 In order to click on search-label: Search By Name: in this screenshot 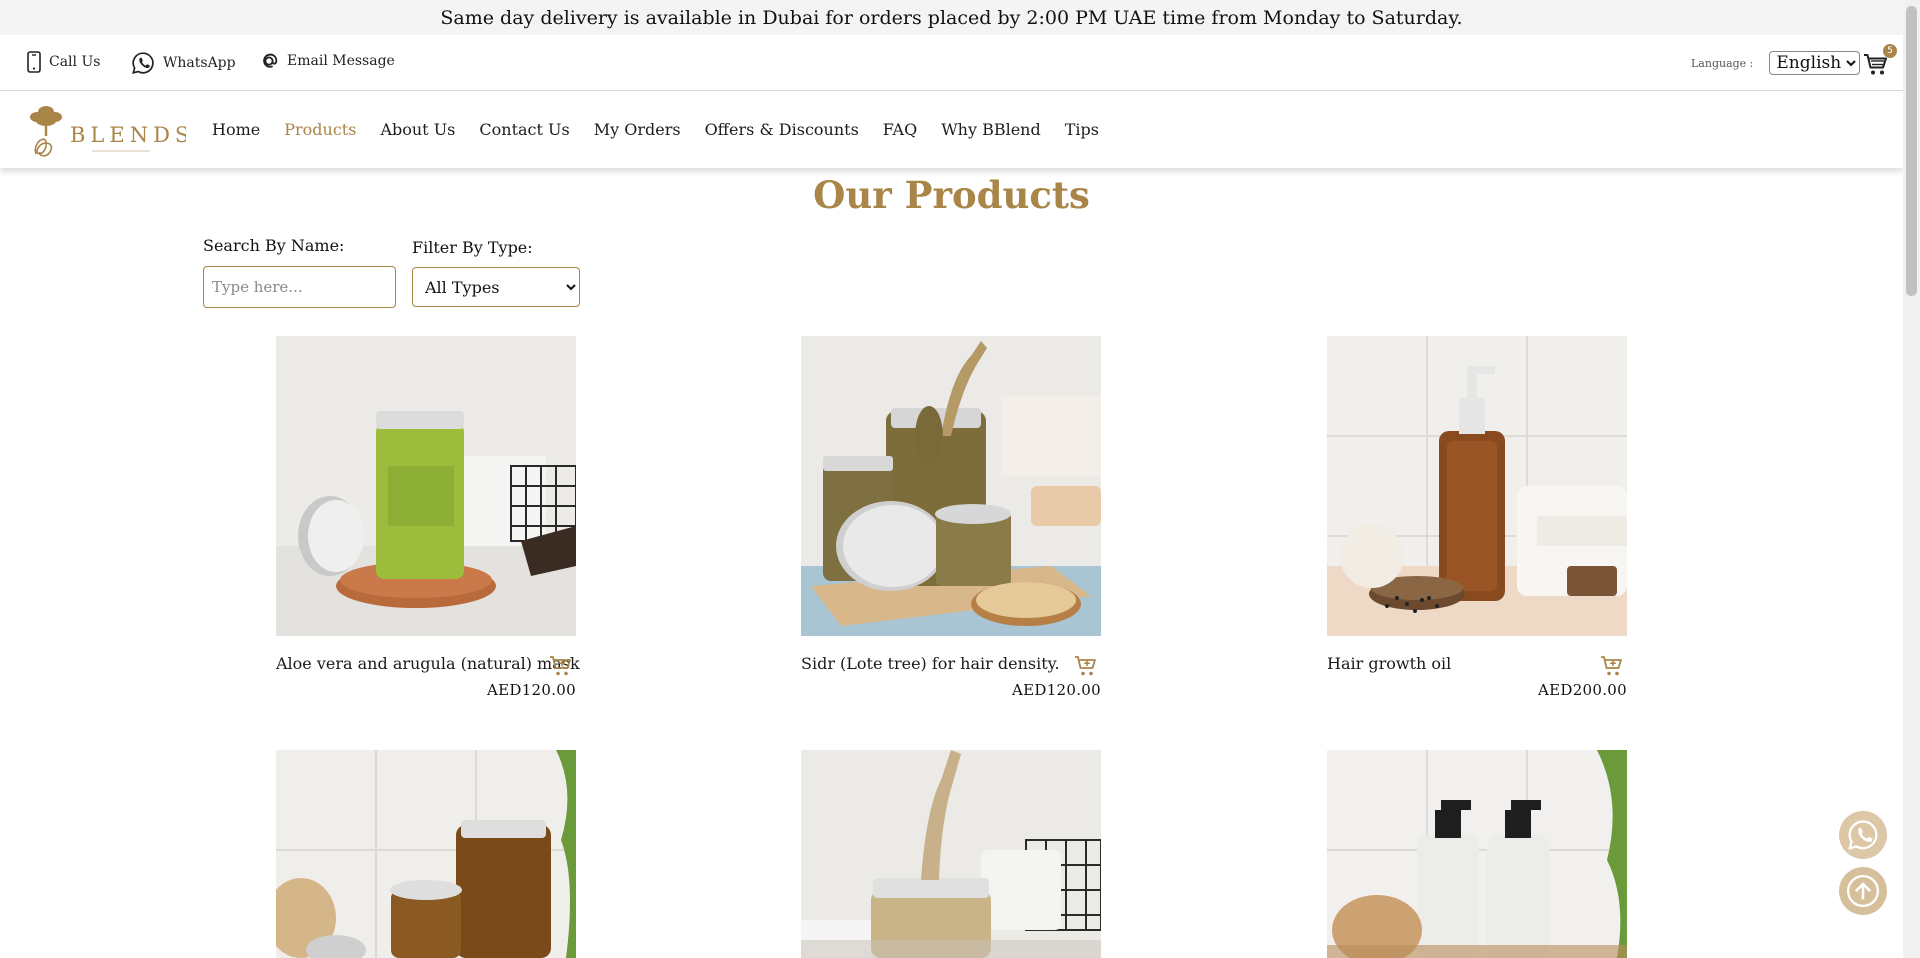, I will do `click(274, 245)`.